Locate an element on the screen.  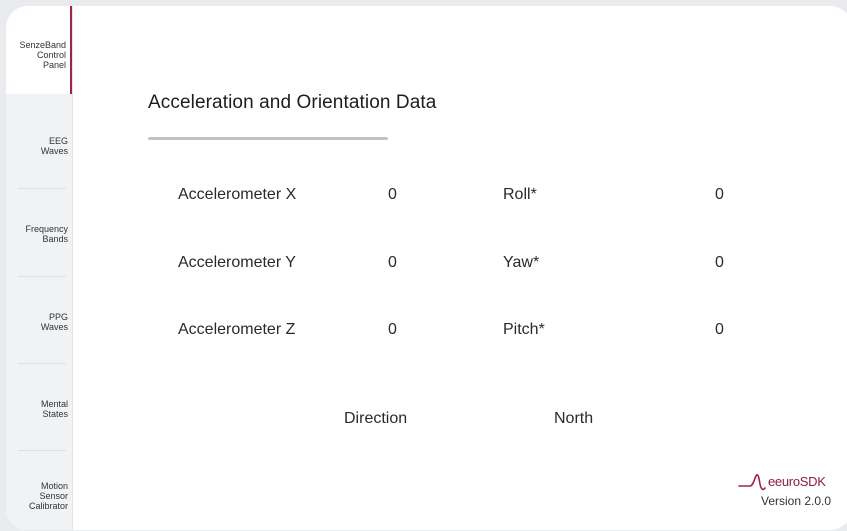
title-underline is located at coordinates (268, 138).